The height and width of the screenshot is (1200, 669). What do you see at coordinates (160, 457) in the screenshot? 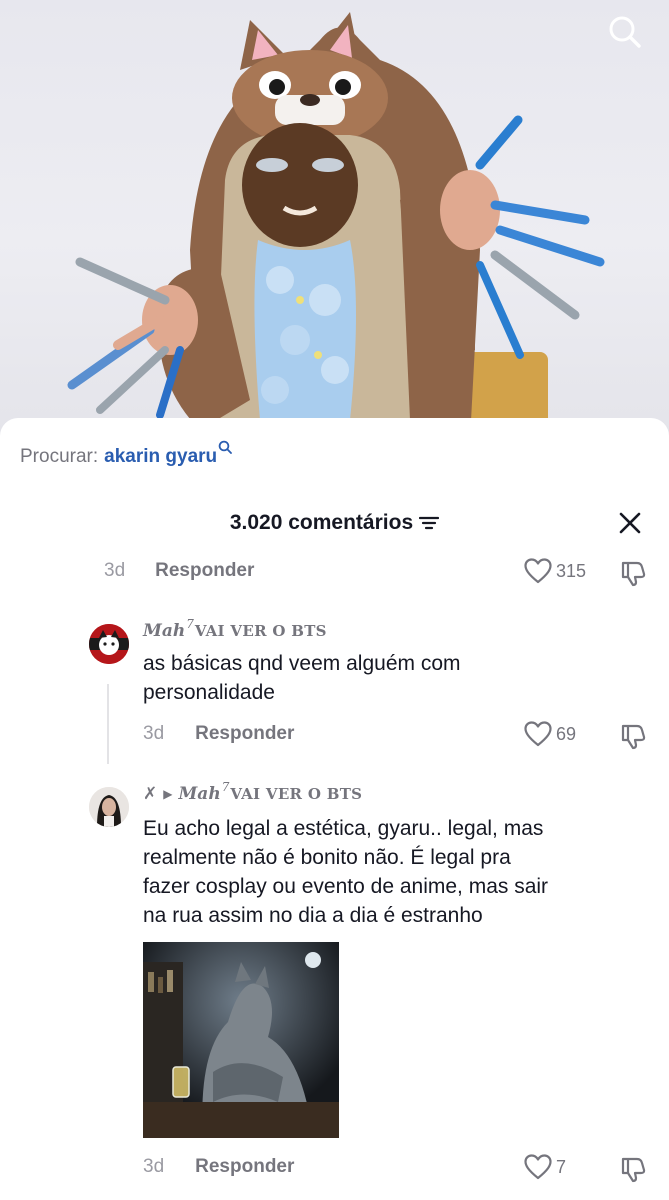
I see `search-query-link: akarin gyaru` at bounding box center [160, 457].